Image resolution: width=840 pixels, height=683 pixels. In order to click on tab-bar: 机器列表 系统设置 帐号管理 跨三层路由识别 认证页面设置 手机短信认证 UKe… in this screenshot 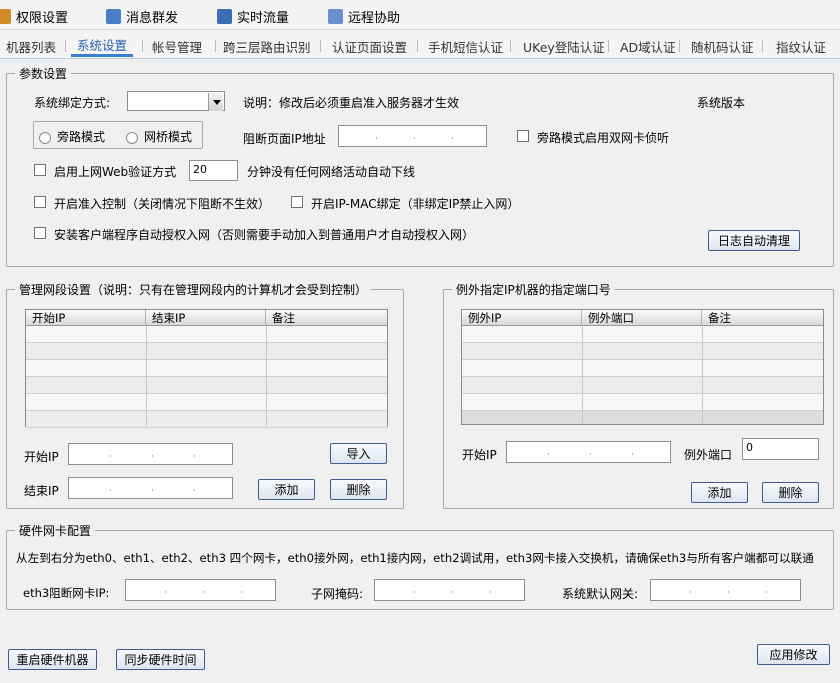, I will do `click(420, 45)`.